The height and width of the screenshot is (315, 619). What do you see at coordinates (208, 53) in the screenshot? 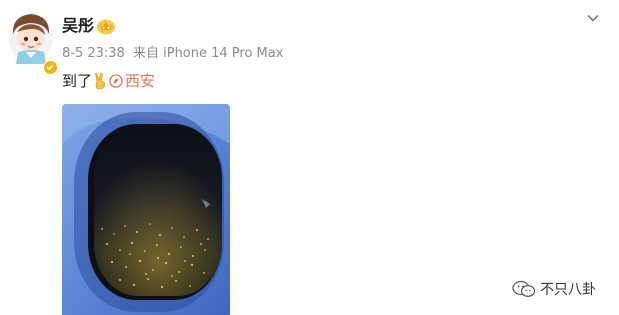
I see `post-device: 来自 iPhone 14 Pro Max` at bounding box center [208, 53].